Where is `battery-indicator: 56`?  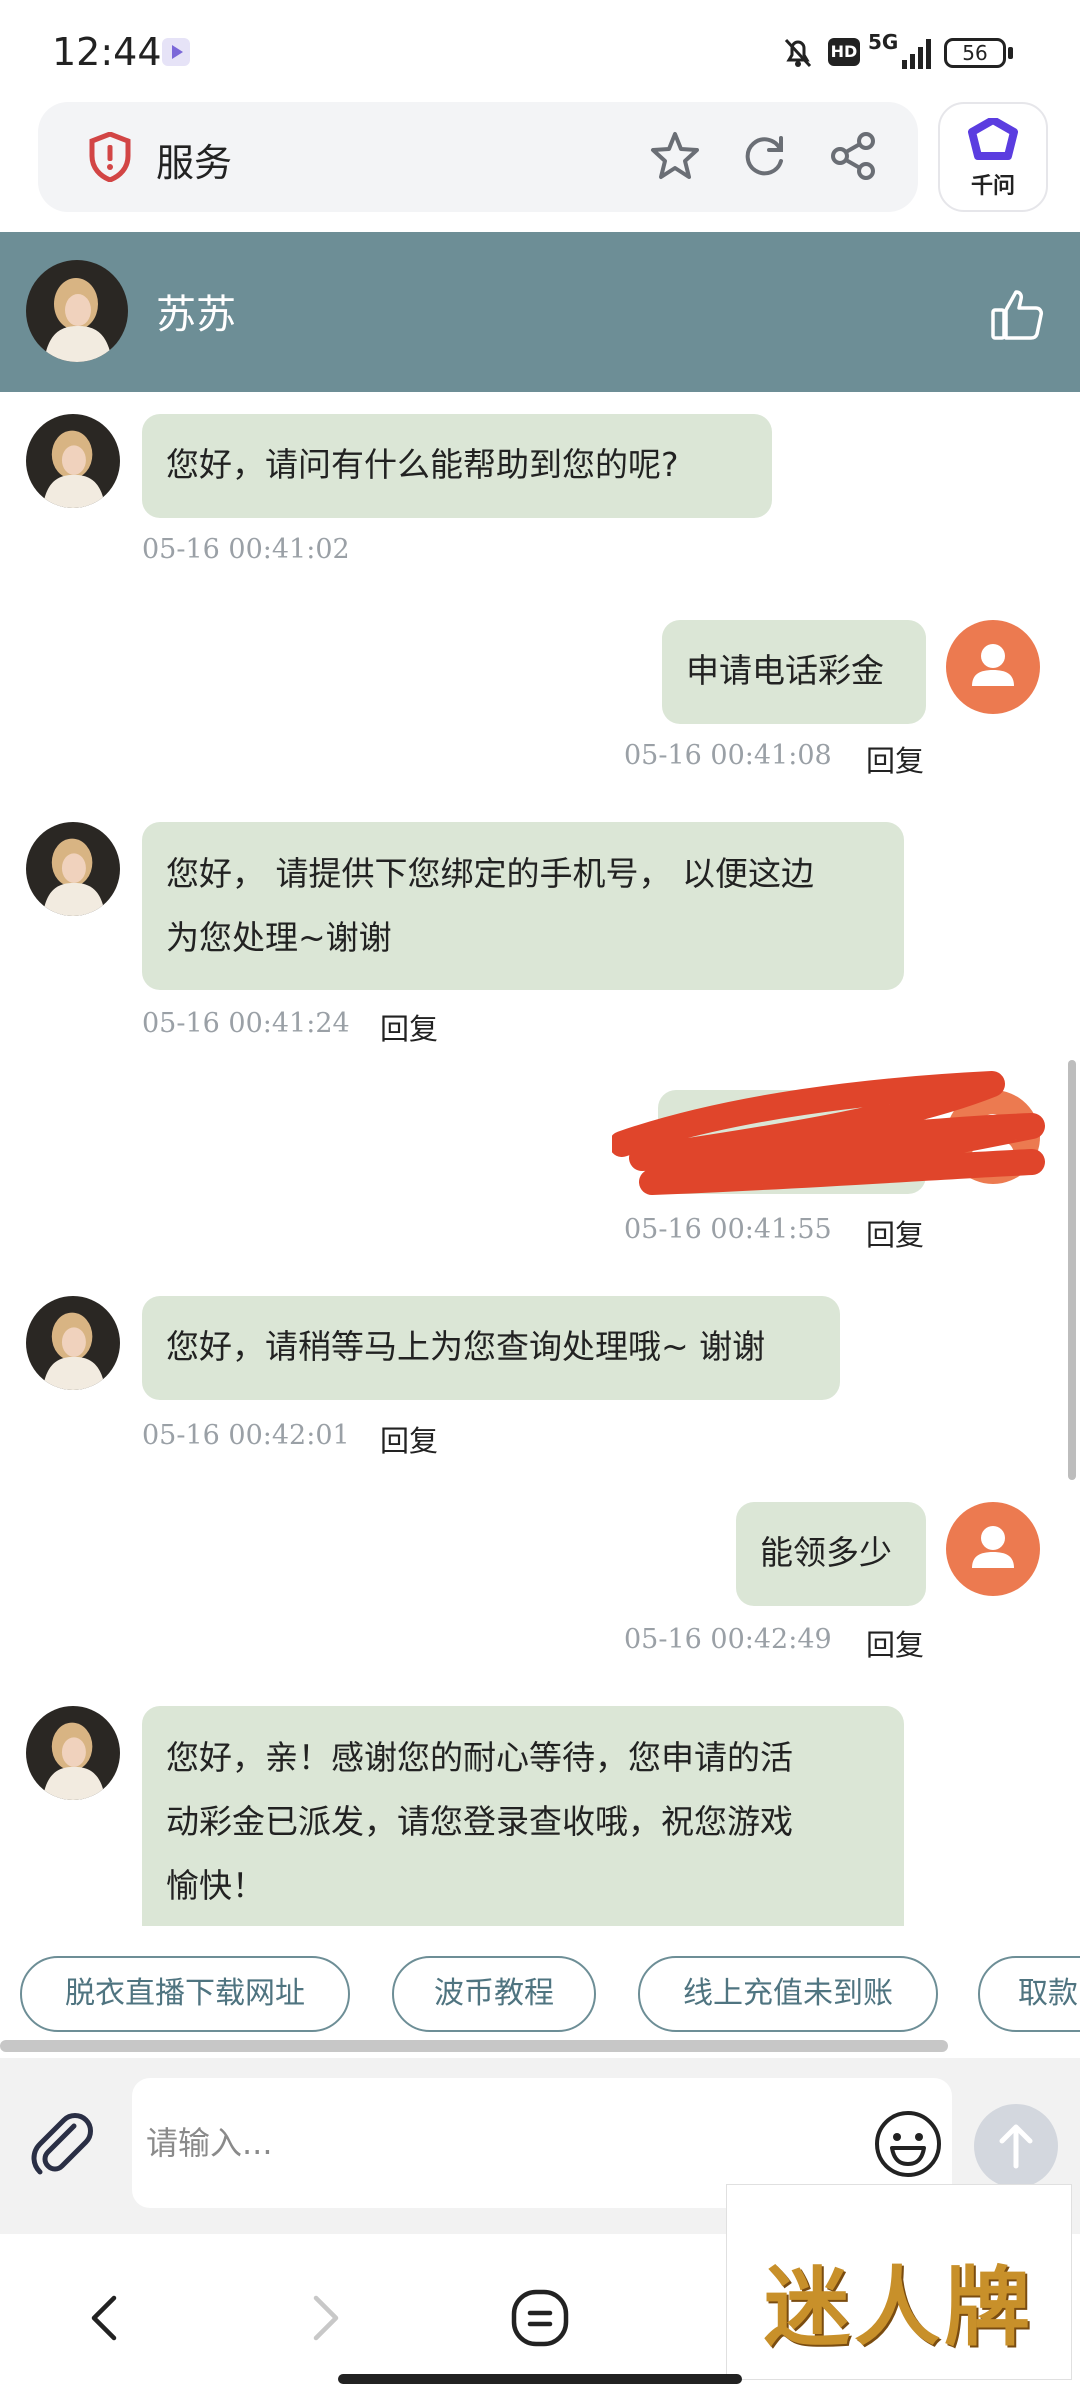
battery-indicator: 56 is located at coordinates (975, 53).